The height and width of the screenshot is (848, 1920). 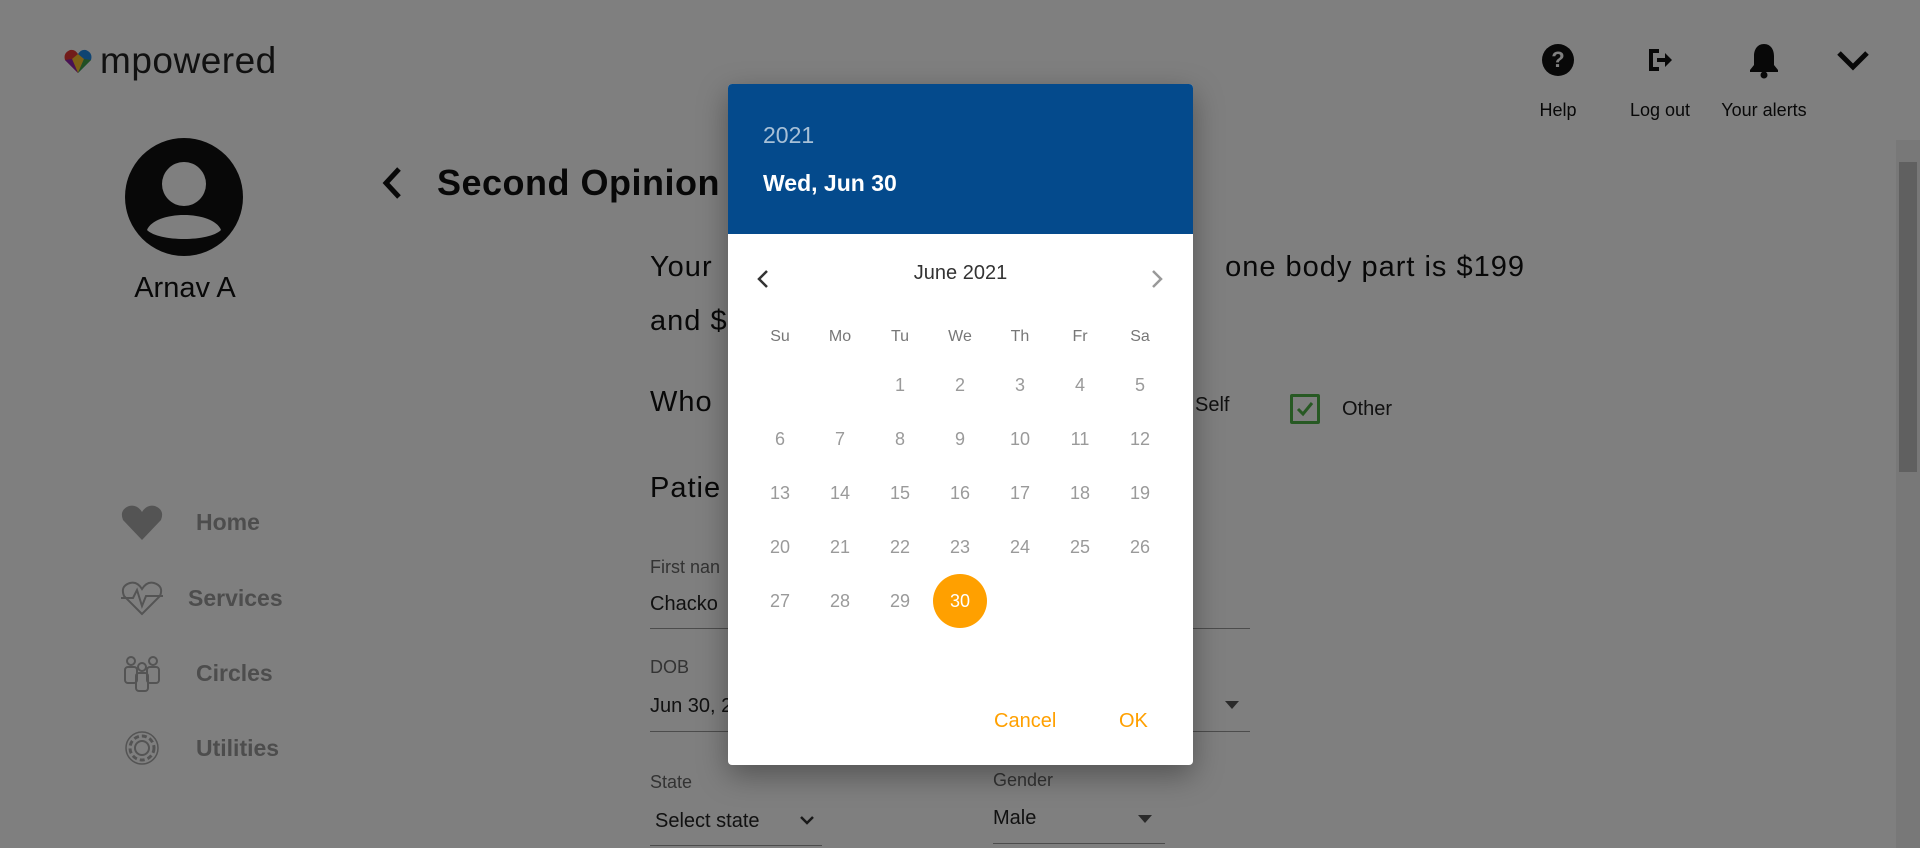 What do you see at coordinates (960, 273) in the screenshot?
I see `month-label: June 2021` at bounding box center [960, 273].